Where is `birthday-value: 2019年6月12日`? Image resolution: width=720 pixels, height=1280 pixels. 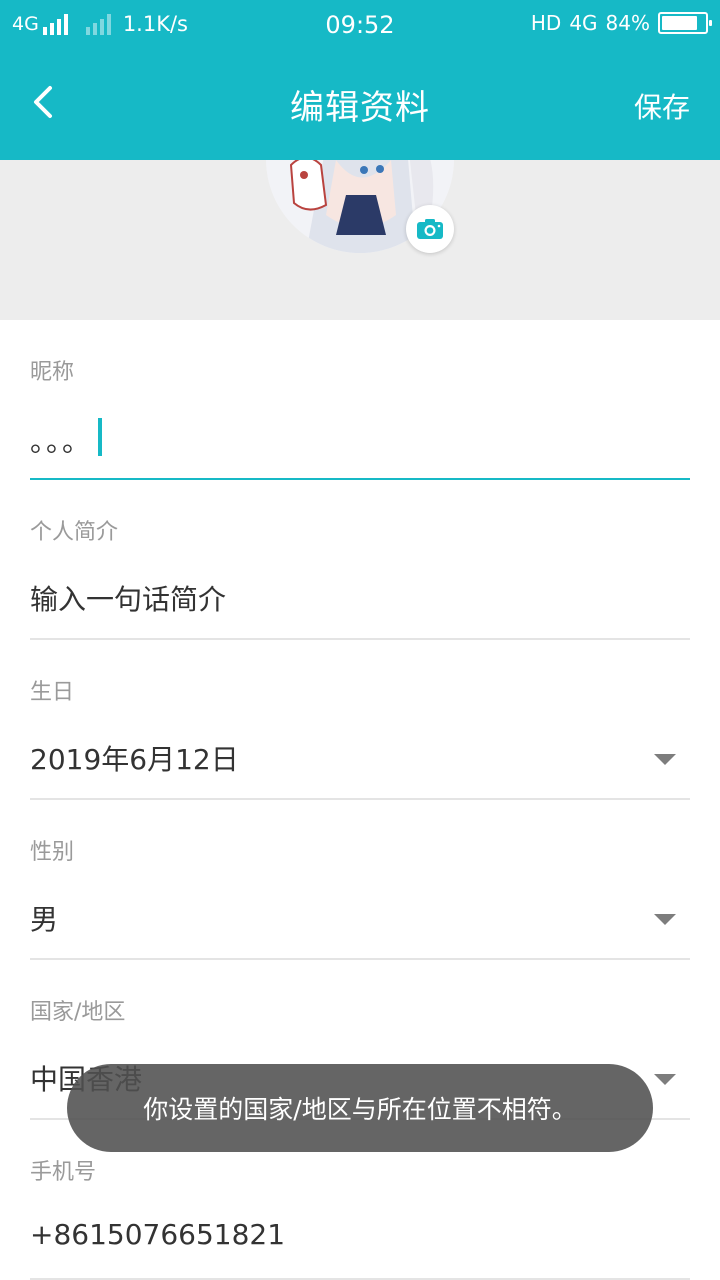
birthday-value: 2019年6月12日 is located at coordinates (134, 758).